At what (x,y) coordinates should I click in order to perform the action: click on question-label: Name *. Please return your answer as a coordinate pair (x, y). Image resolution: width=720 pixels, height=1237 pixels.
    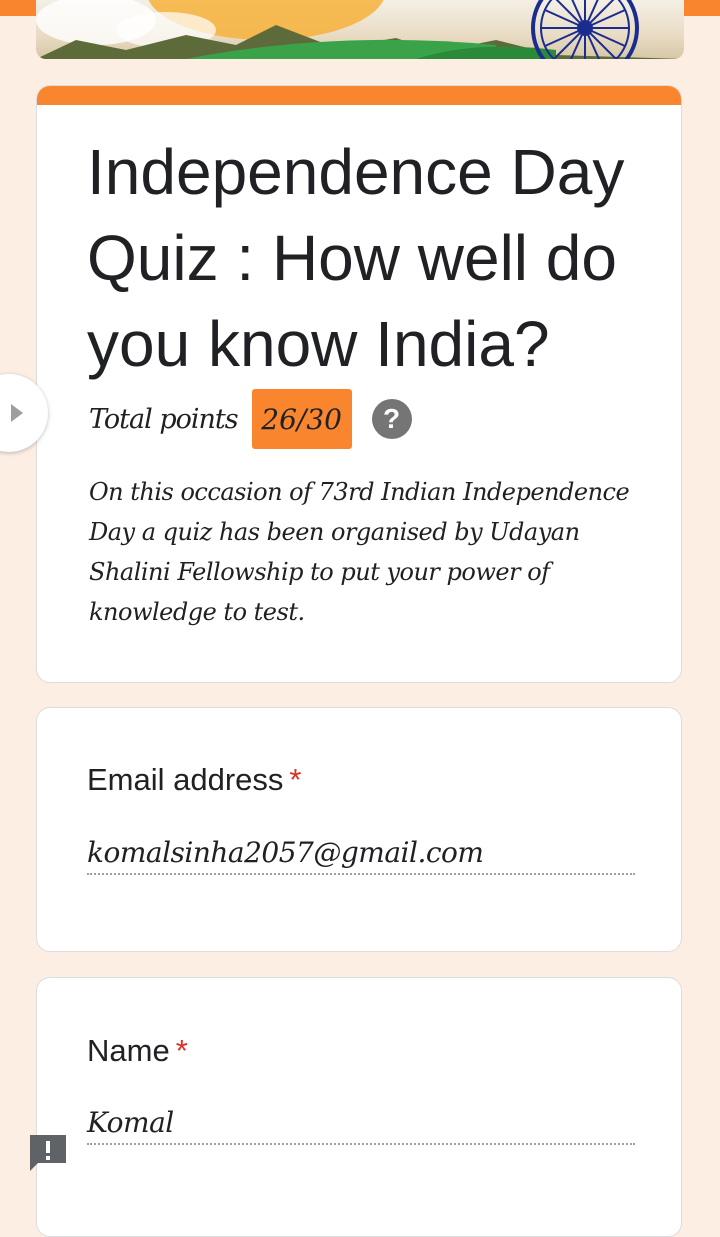
    Looking at the image, I should click on (137, 1051).